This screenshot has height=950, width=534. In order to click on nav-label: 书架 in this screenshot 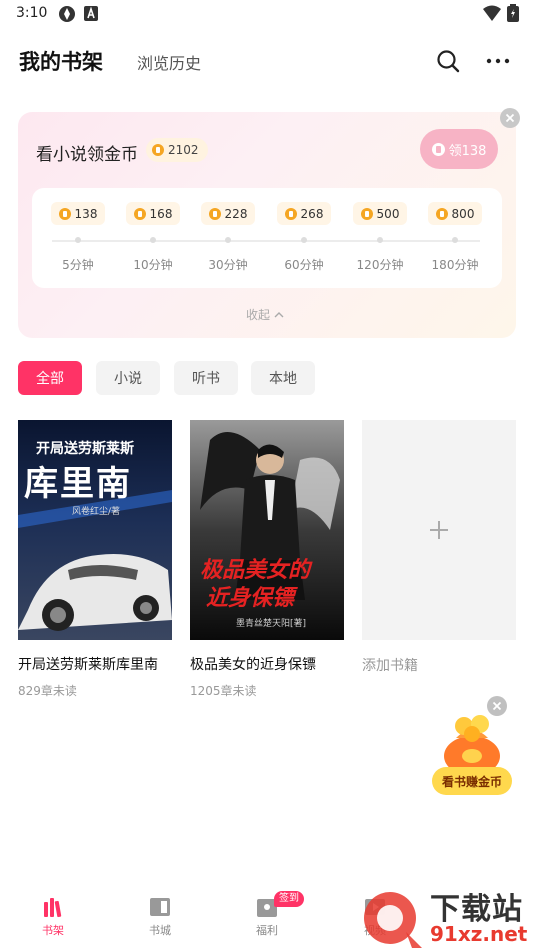, I will do `click(53, 930)`.